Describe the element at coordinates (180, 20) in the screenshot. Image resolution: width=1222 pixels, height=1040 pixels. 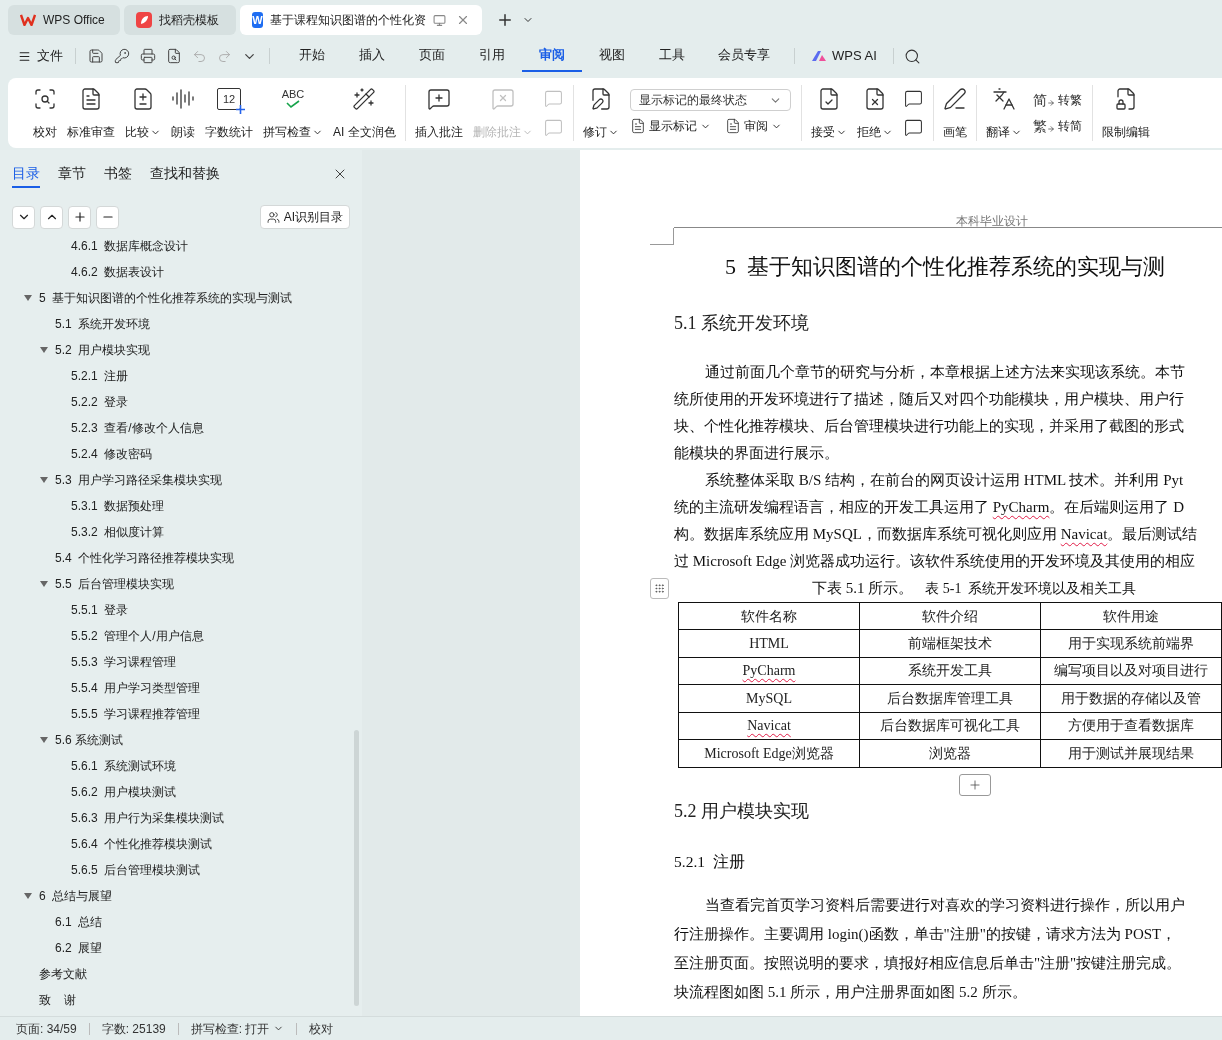
I see `browser-tab: 找稻壳模板` at that location.